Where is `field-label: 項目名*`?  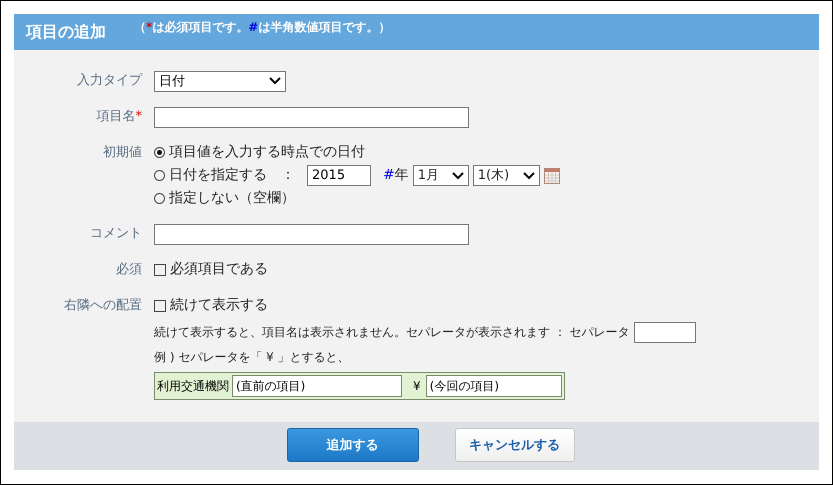 field-label: 項目名* is located at coordinates (119, 117).